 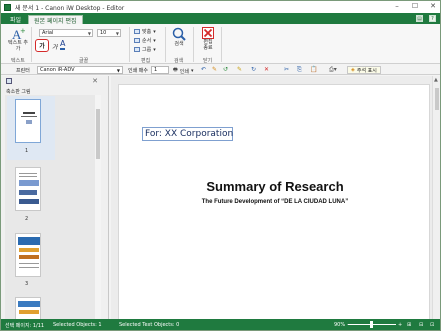 I want to click on fit-page-icon: ⊞, so click(x=409, y=325).